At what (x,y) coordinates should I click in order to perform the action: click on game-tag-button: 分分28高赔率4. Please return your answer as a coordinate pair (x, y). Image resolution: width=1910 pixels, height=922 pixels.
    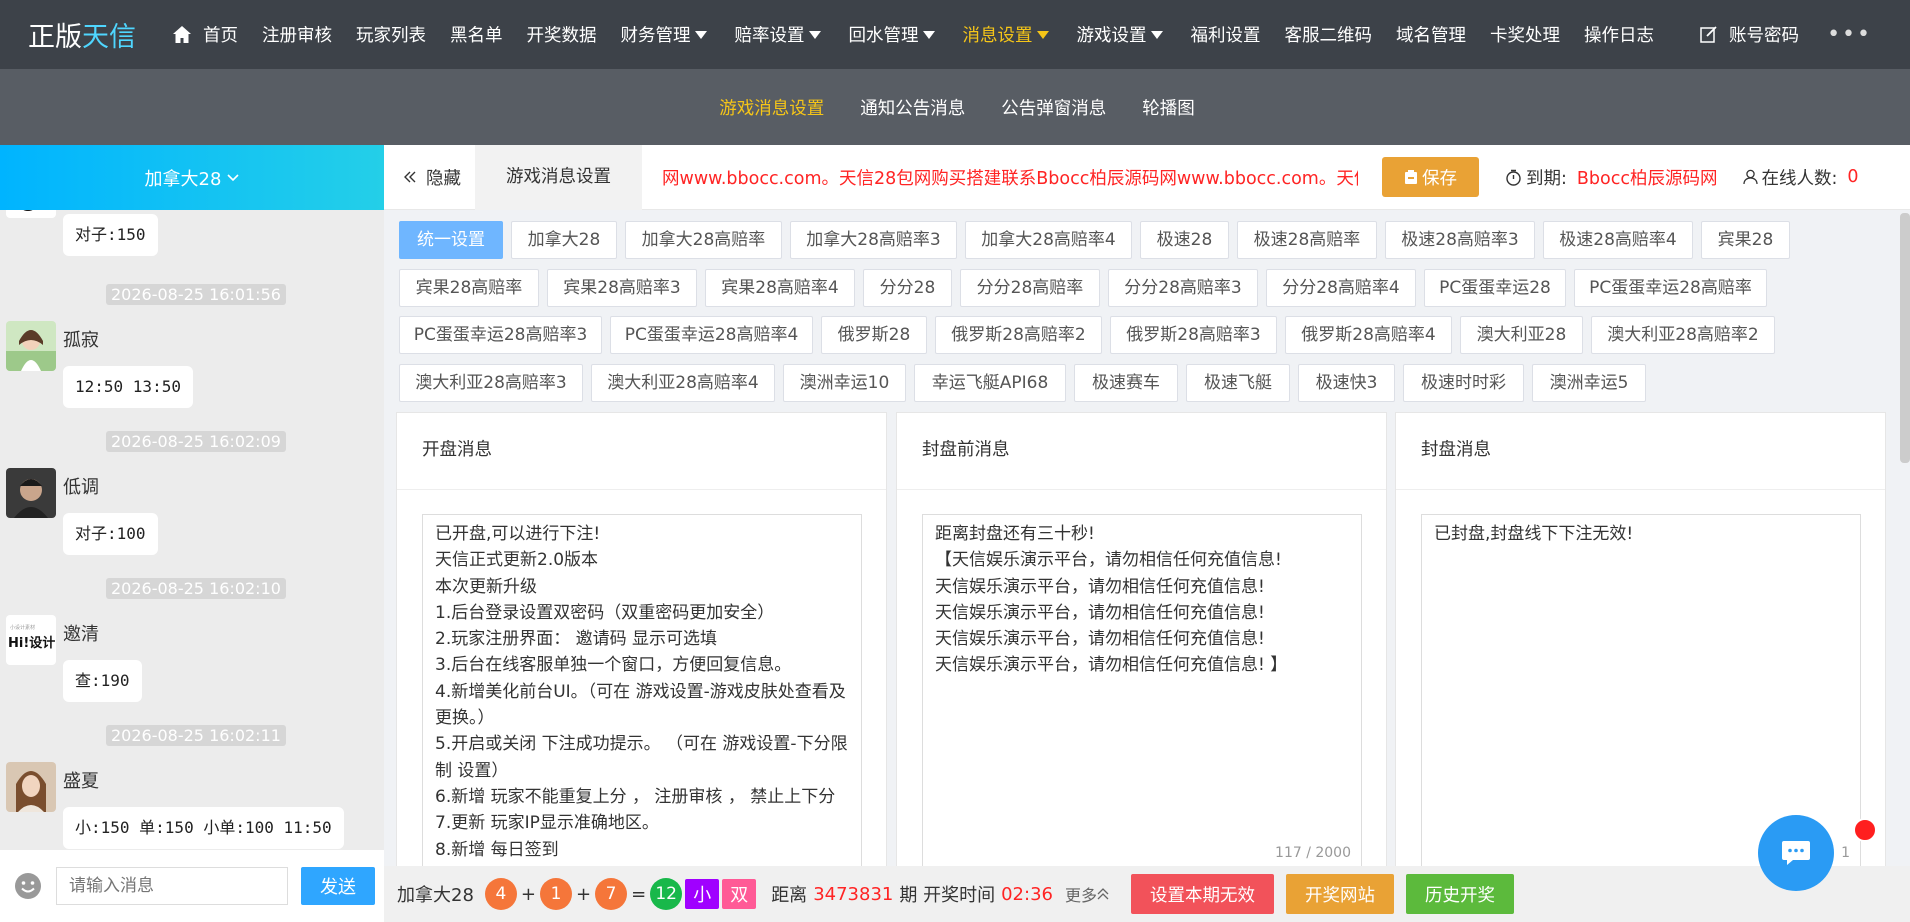
    Looking at the image, I should click on (1341, 287).